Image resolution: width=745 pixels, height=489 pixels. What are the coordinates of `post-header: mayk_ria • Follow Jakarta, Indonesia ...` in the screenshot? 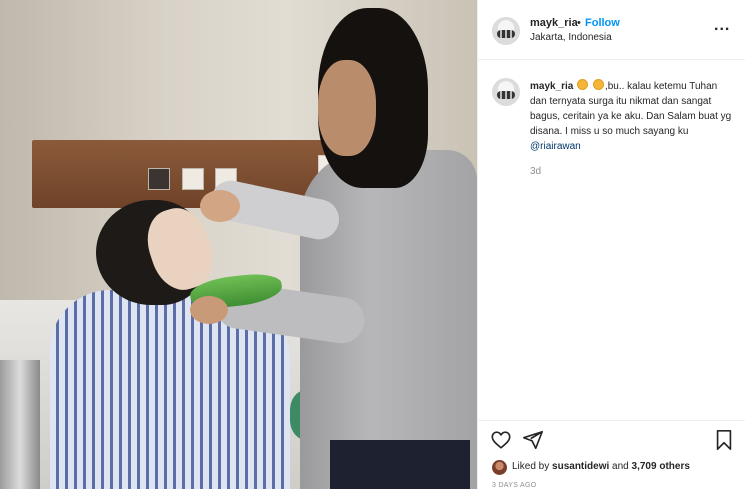 It's located at (611, 30).